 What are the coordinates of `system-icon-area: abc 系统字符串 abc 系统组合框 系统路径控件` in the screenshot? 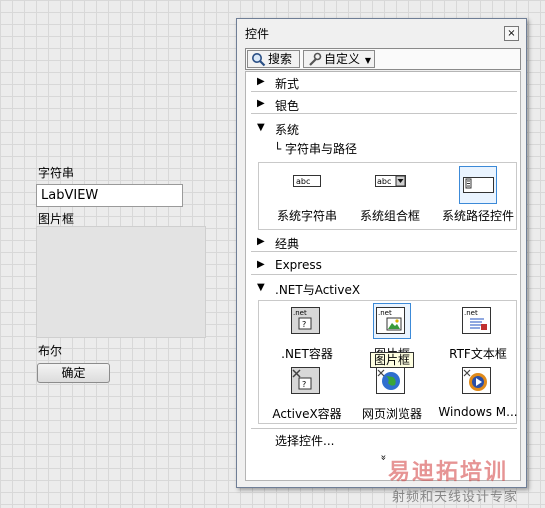 It's located at (387, 196).